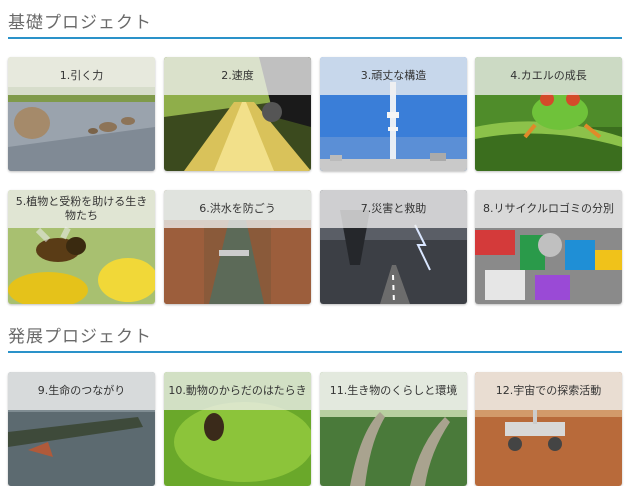  I want to click on project-card-label: 1.引く力, so click(81, 76).